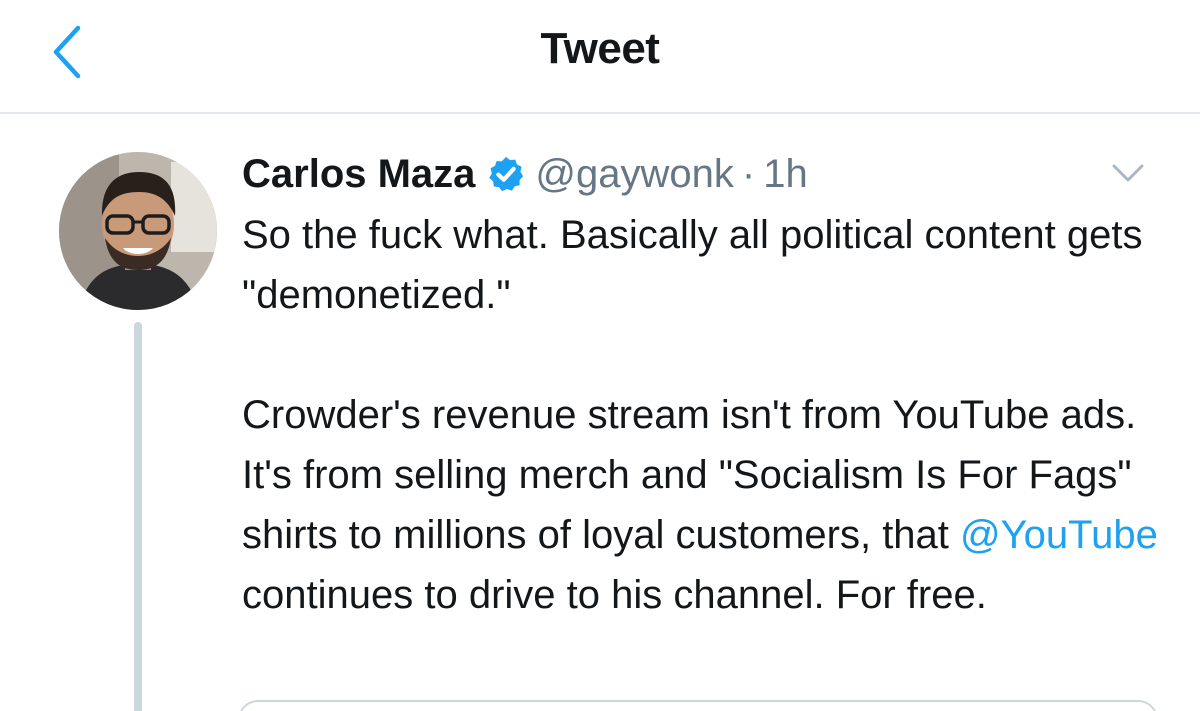 The height and width of the screenshot is (711, 1200). Describe the element at coordinates (785, 174) in the screenshot. I see `tweet-timestamp: 1h` at that location.